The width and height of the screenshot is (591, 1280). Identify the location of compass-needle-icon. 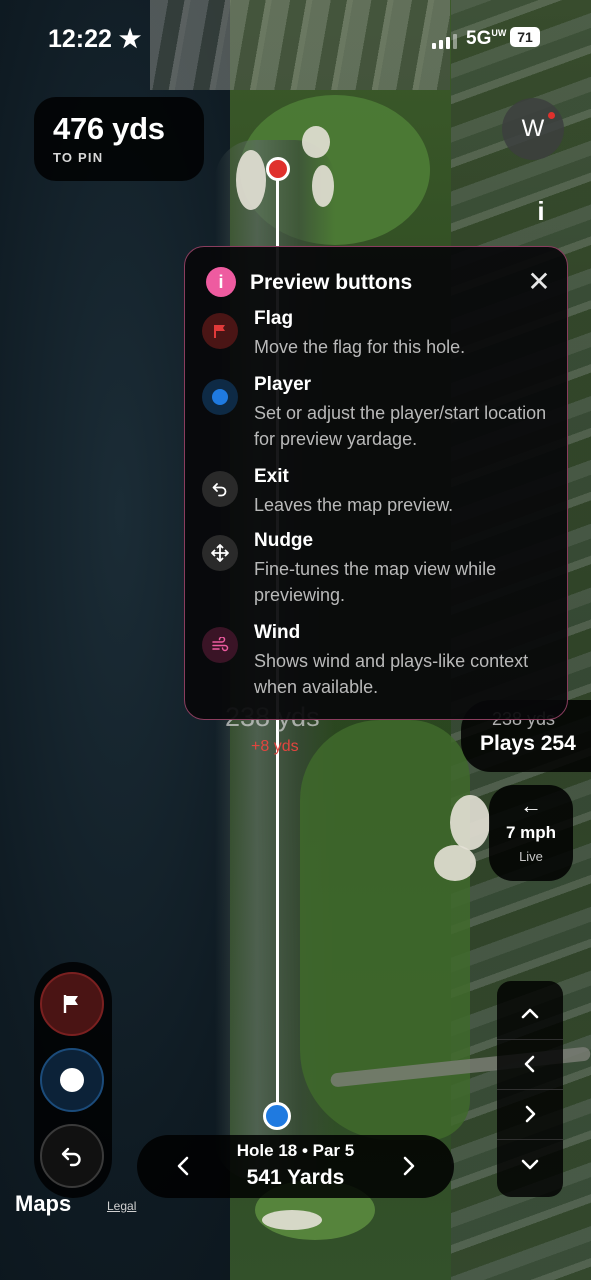
(551, 115).